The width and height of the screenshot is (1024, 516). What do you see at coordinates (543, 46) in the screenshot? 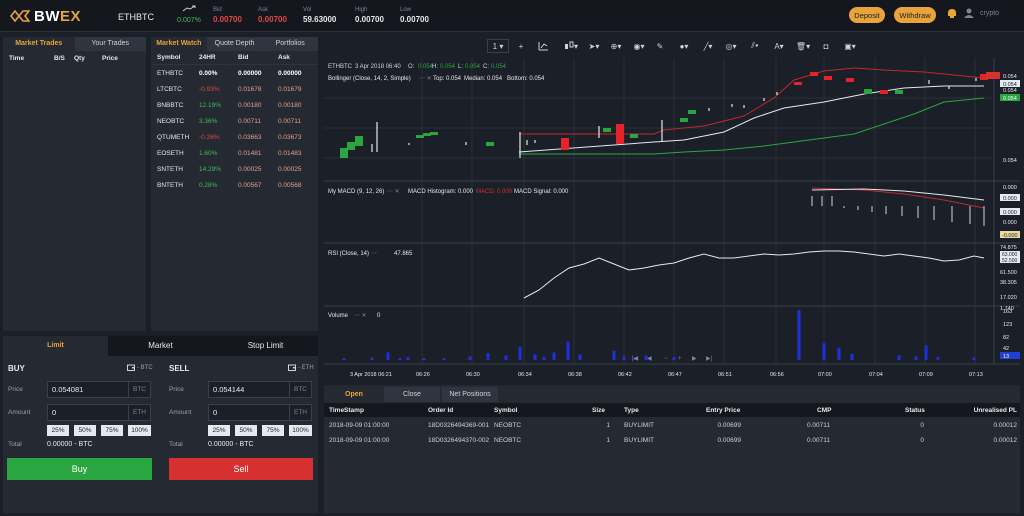
I see `study-icon` at bounding box center [543, 46].